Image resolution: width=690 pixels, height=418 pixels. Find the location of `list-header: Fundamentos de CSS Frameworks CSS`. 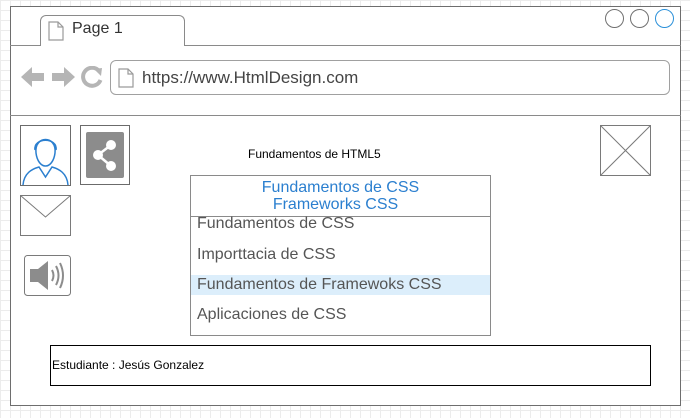

list-header: Fundamentos de CSS Frameworks CSS is located at coordinates (340, 196).